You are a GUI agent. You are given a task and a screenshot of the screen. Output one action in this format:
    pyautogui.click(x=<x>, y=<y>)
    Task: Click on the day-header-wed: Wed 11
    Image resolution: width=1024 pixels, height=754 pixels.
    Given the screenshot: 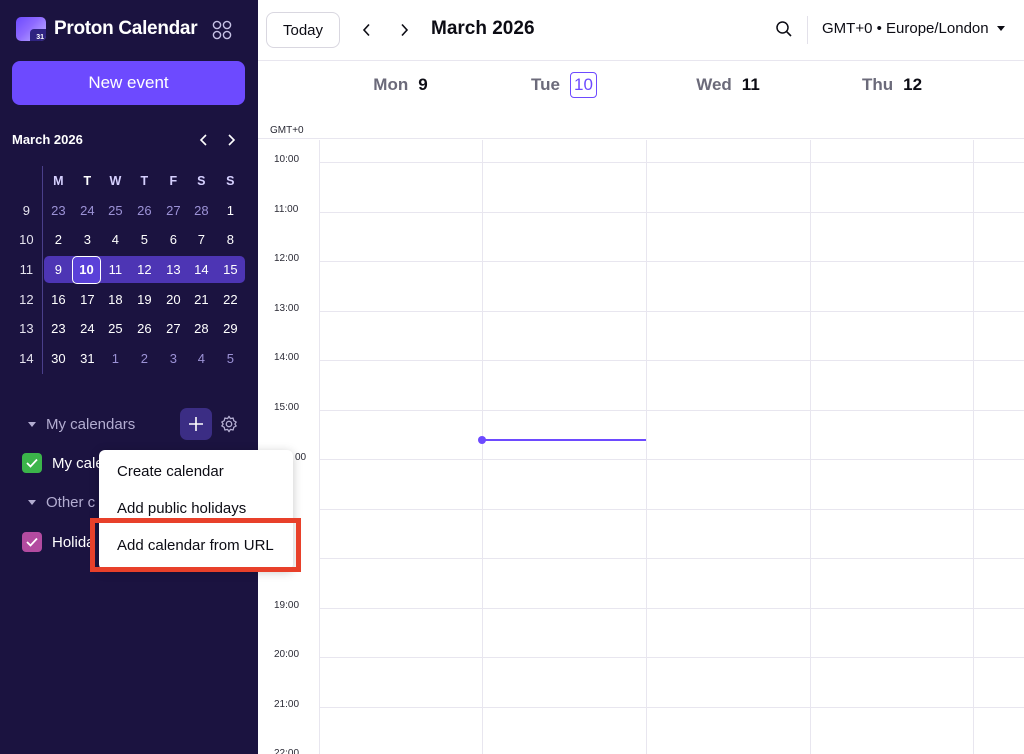 What is the action you would take?
    pyautogui.click(x=728, y=85)
    